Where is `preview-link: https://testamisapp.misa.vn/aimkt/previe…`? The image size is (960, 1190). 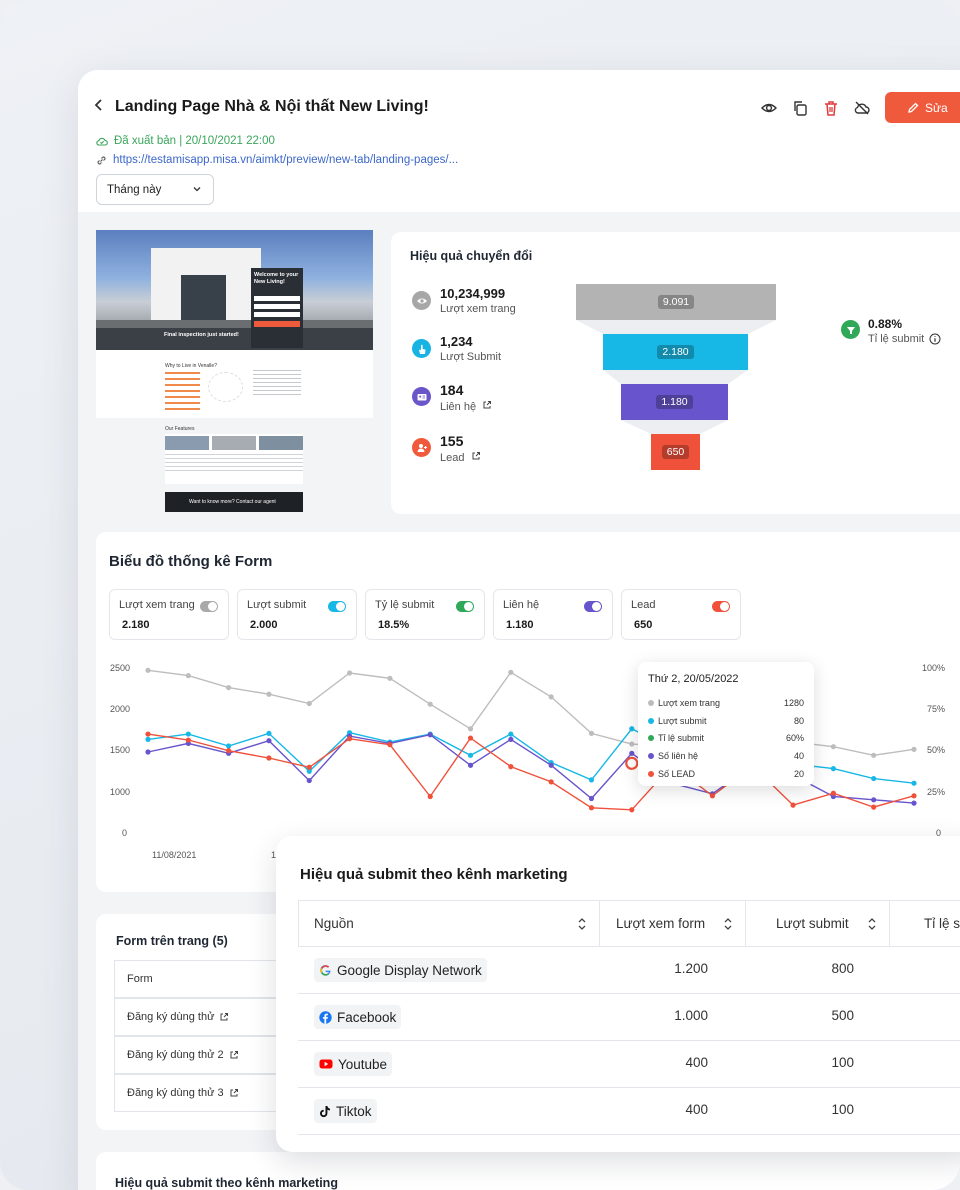 preview-link: https://testamisapp.misa.vn/aimkt/previe… is located at coordinates (277, 160).